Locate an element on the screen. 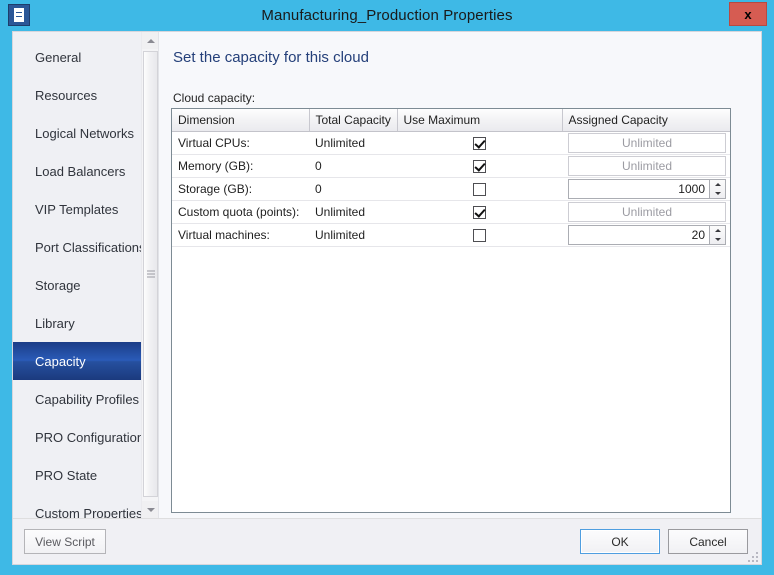 This screenshot has width=774, height=575. title-bar: Manufacturing_Production Properties x is located at coordinates (387, 15).